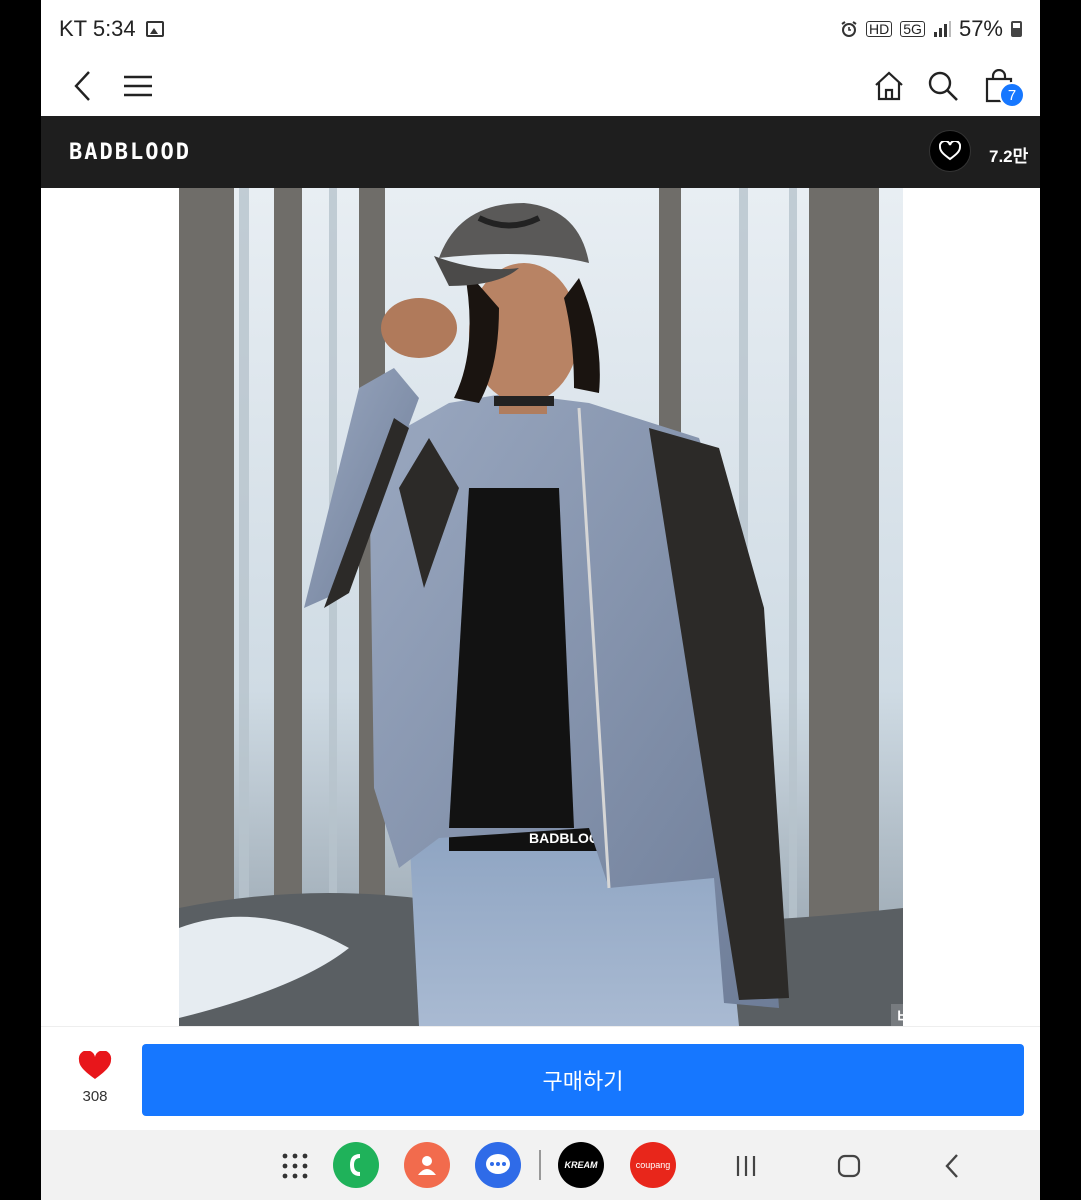  I want to click on cart-count-badge: 7, so click(1012, 95).